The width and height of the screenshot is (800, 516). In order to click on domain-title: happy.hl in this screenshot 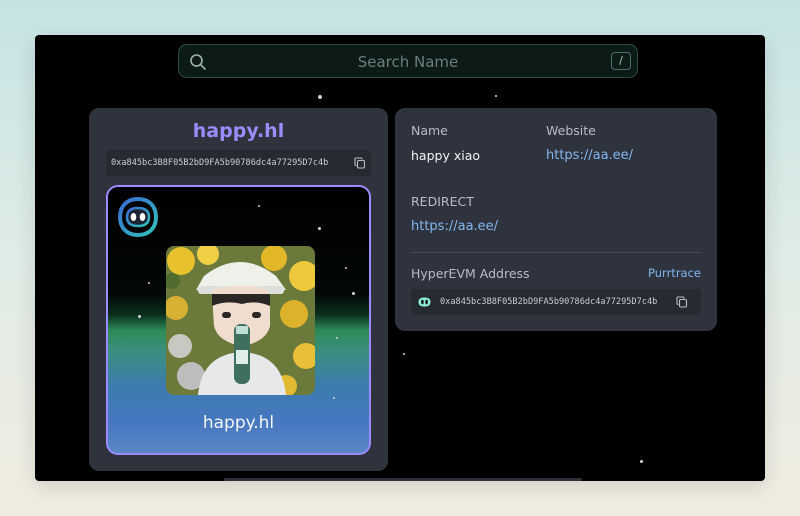, I will do `click(238, 131)`.